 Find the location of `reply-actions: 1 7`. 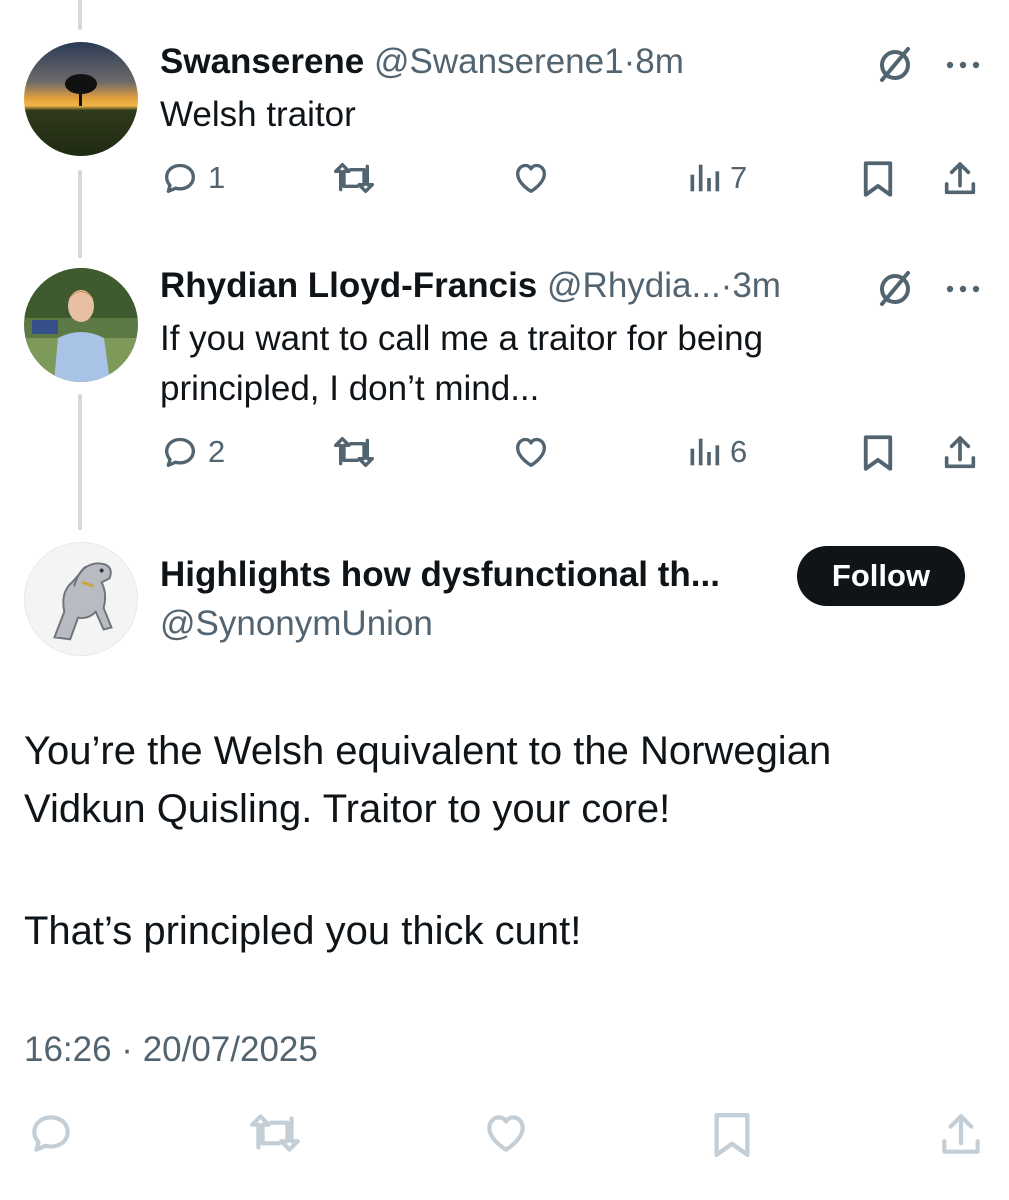

reply-actions: 1 7 is located at coordinates (504, 182).